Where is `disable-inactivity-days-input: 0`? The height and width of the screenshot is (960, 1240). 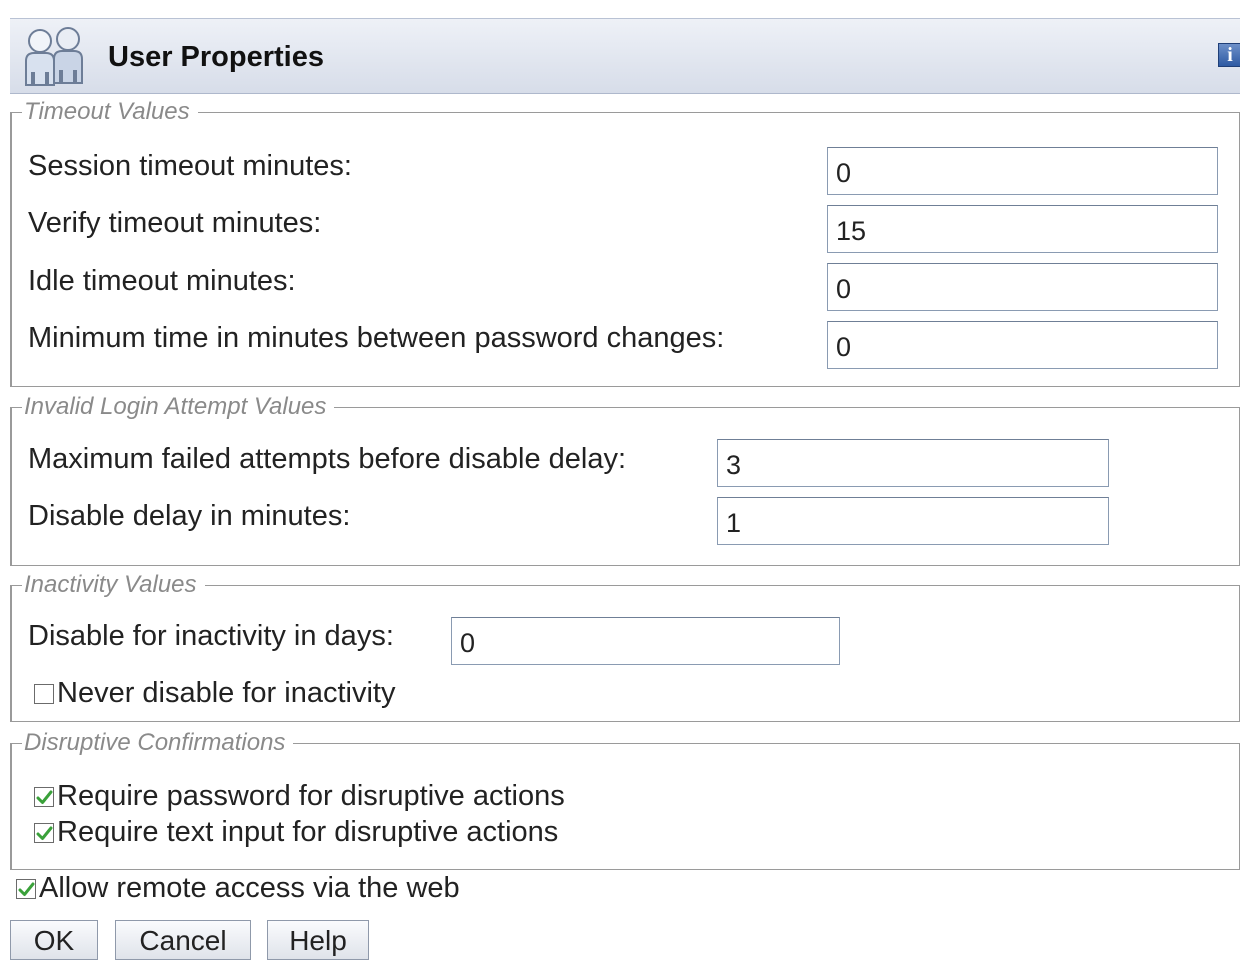 disable-inactivity-days-input: 0 is located at coordinates (645, 641).